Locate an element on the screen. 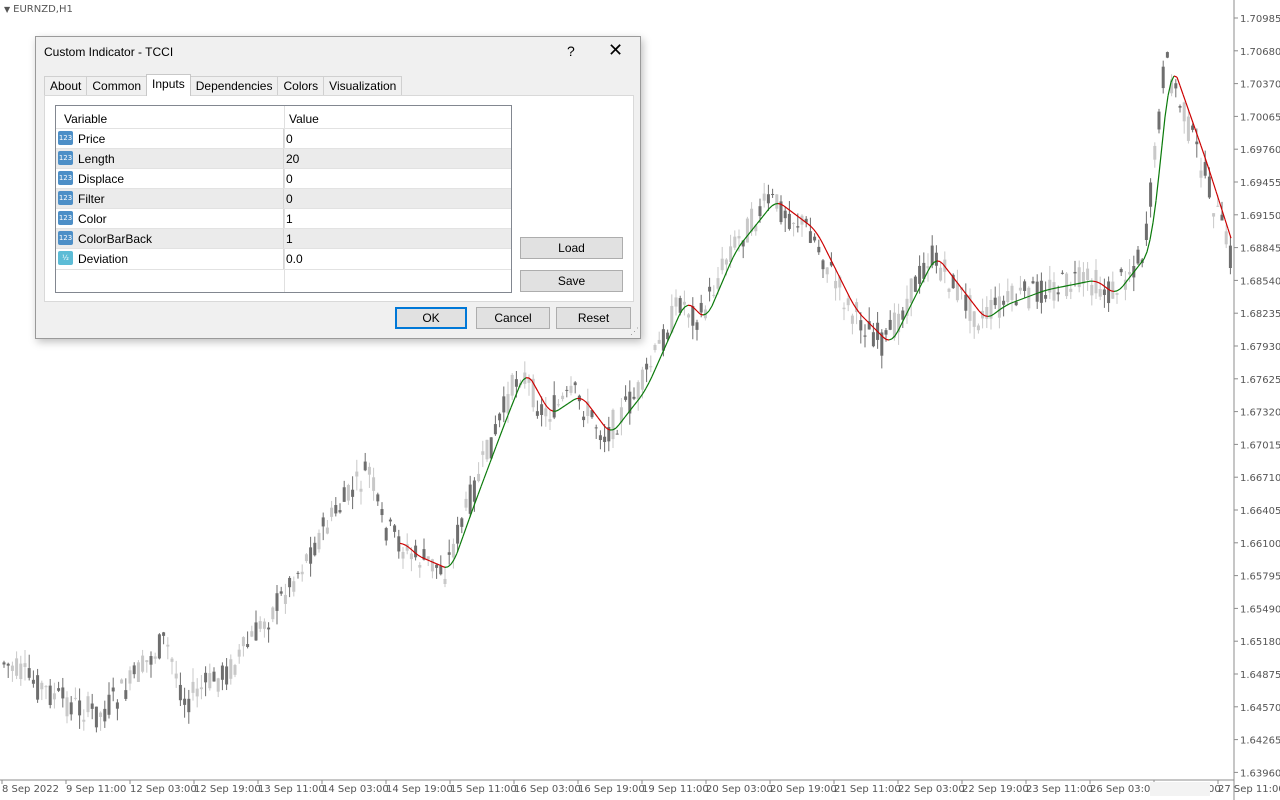  variable-name: Filter is located at coordinates (91, 199).